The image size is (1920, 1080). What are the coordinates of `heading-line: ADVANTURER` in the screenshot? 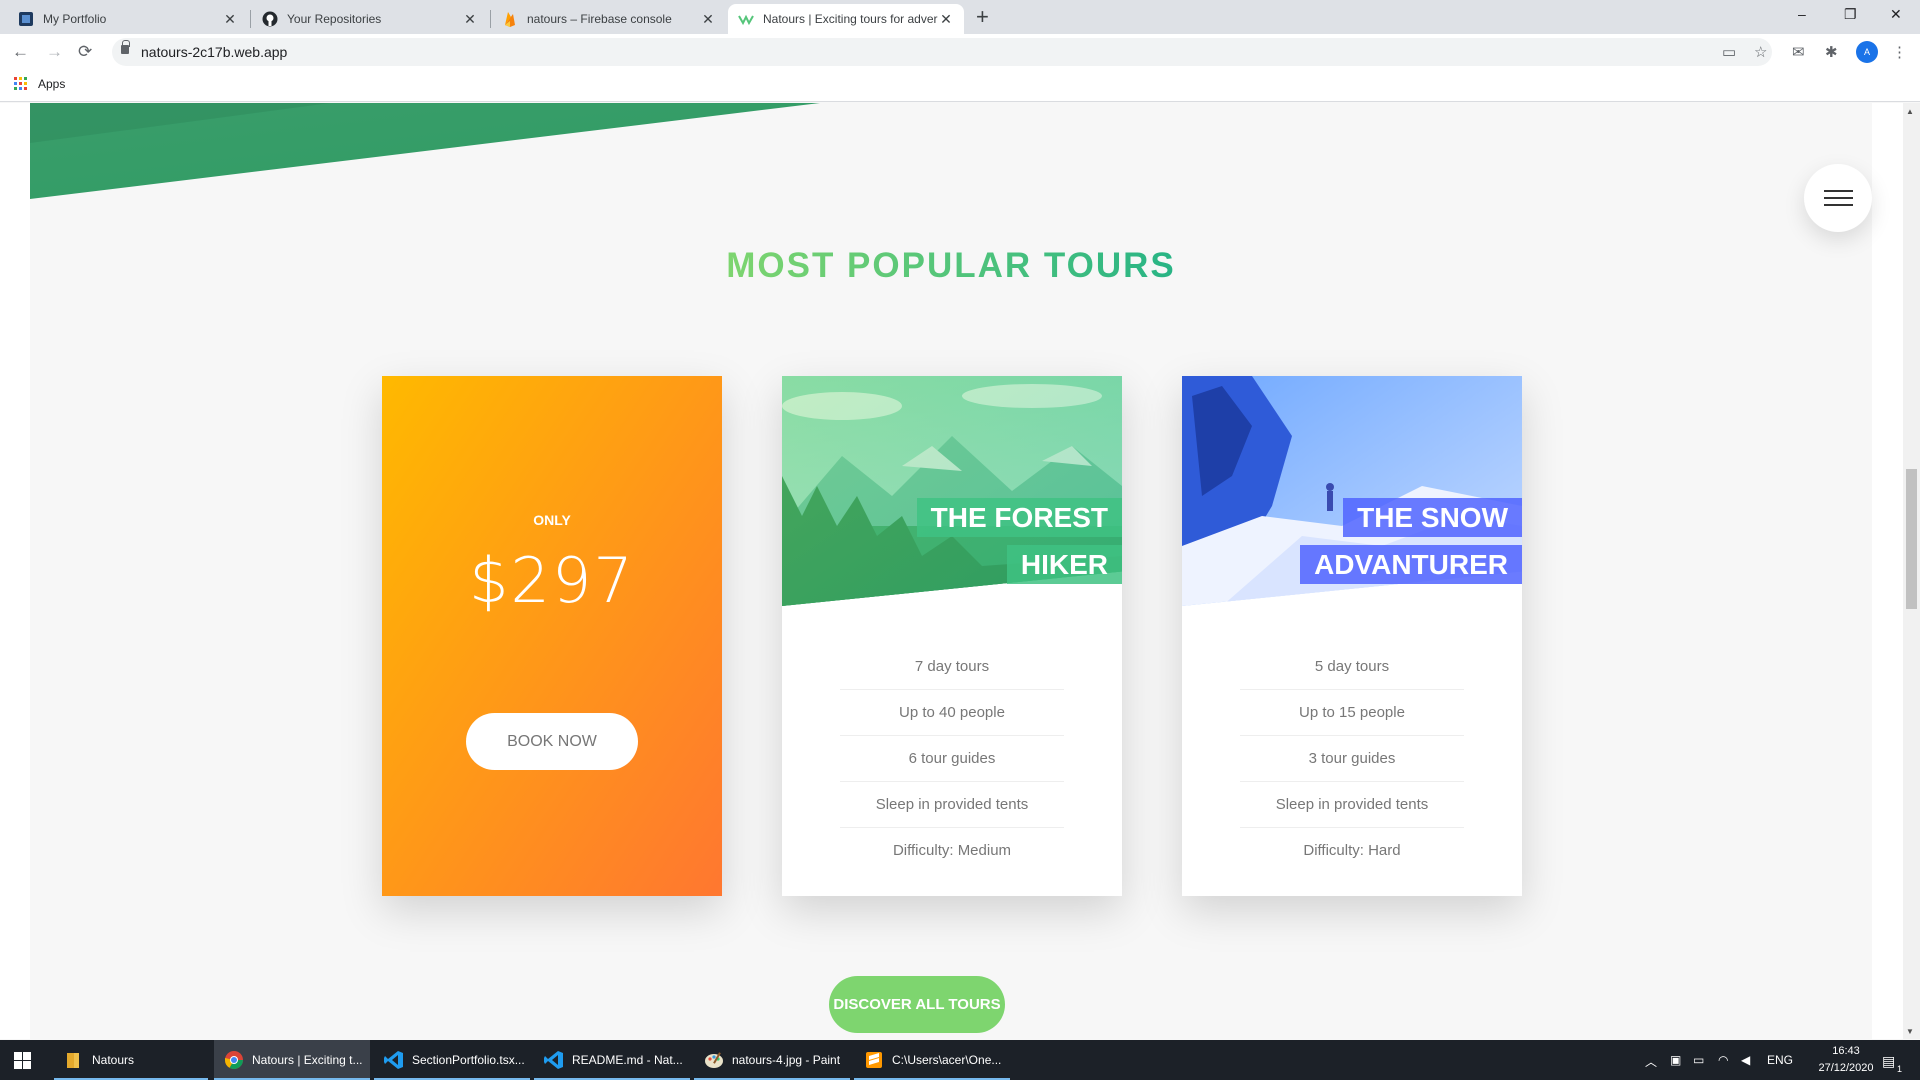 It's located at (1411, 564).